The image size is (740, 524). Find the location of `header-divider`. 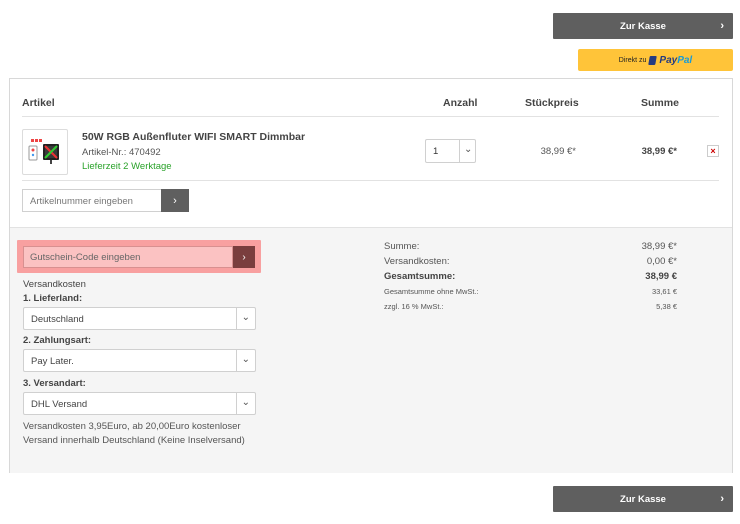

header-divider is located at coordinates (370, 116).